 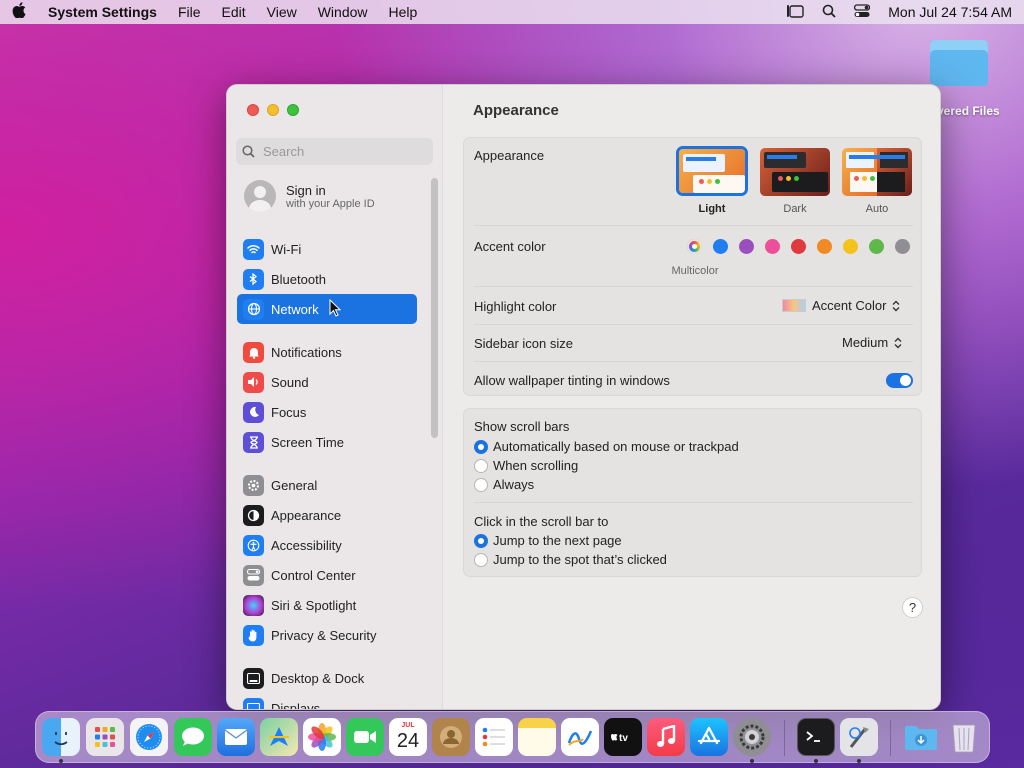 I want to click on accent-pink-swatch, so click(x=772, y=246).